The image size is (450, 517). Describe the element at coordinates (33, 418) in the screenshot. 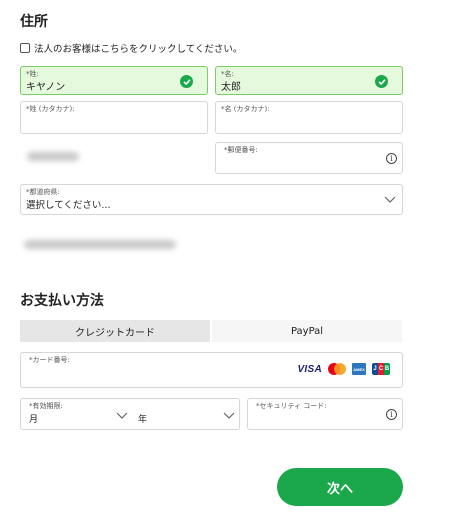

I see `expiry-month-select: 月` at that location.